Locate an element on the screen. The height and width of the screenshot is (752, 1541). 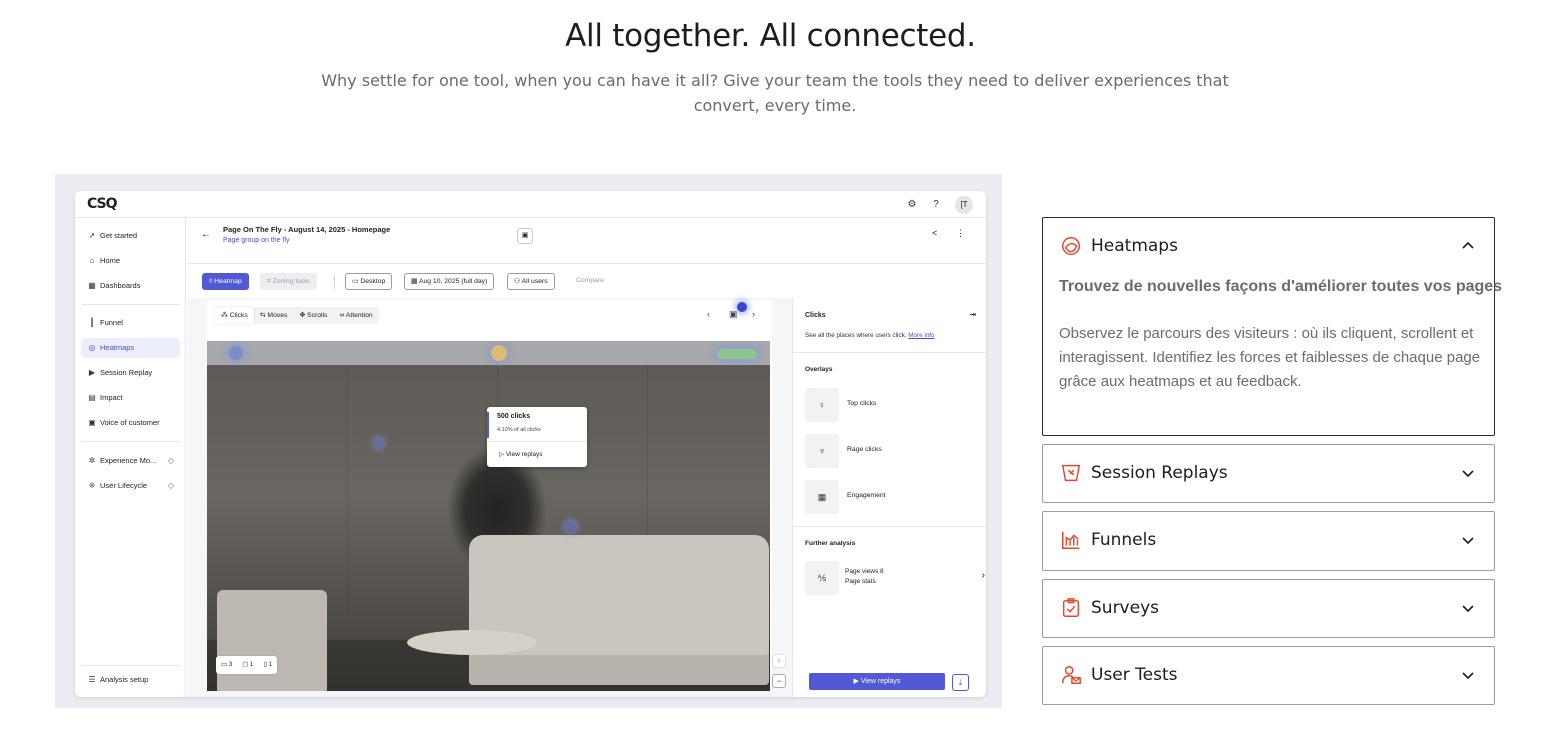
camera-icon: ▣ is located at coordinates (733, 314).